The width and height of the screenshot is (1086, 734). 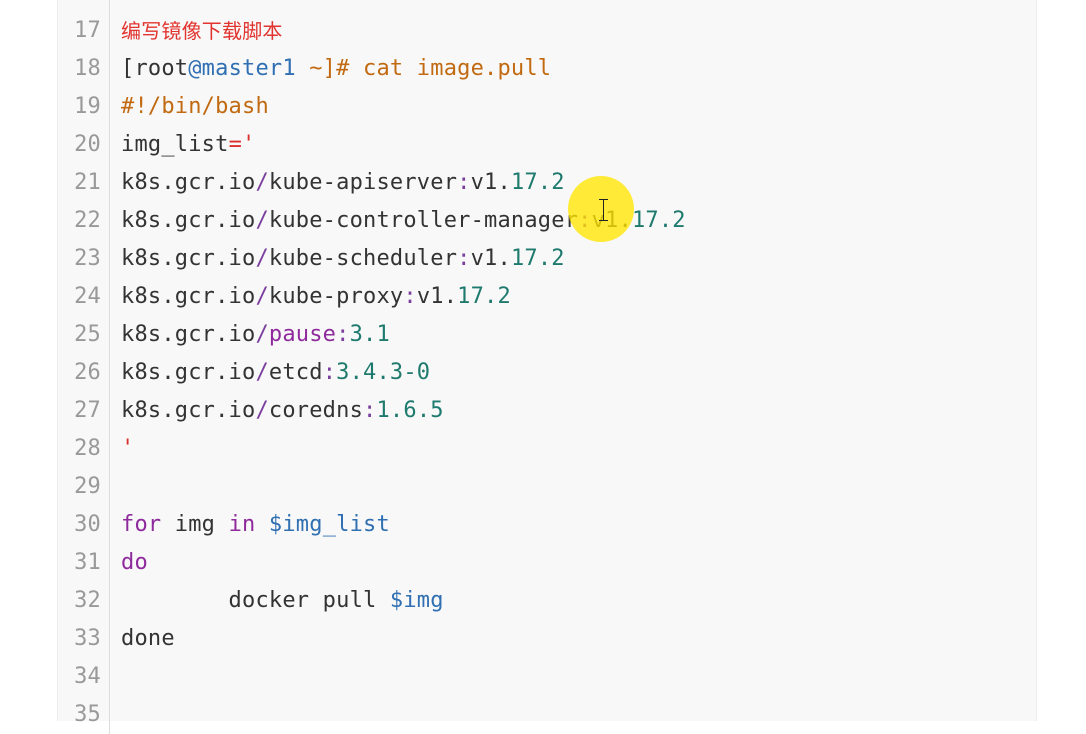 What do you see at coordinates (155, 68) in the screenshot?
I see `code-token: [root` at bounding box center [155, 68].